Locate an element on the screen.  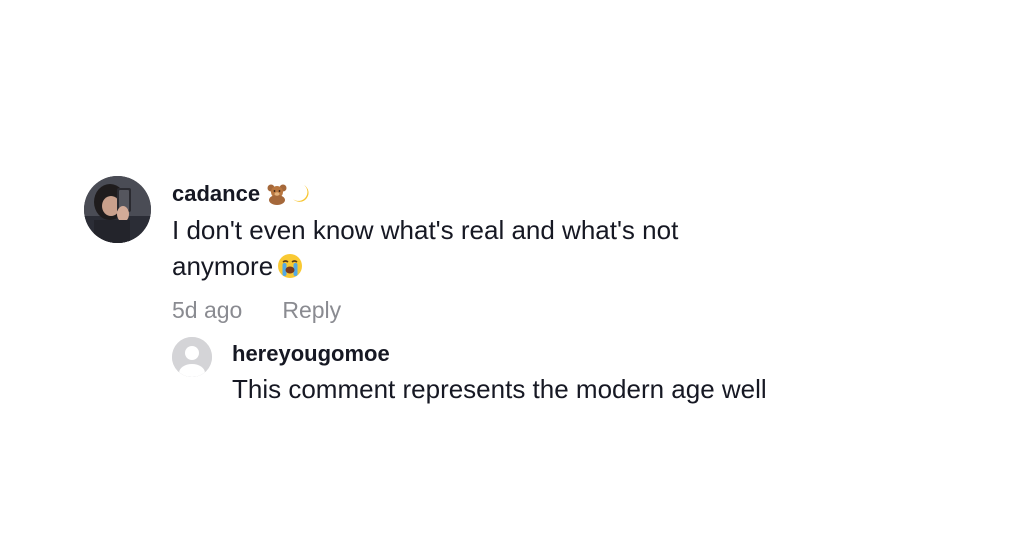
comment-username-row: cadance is located at coordinates (452, 194).